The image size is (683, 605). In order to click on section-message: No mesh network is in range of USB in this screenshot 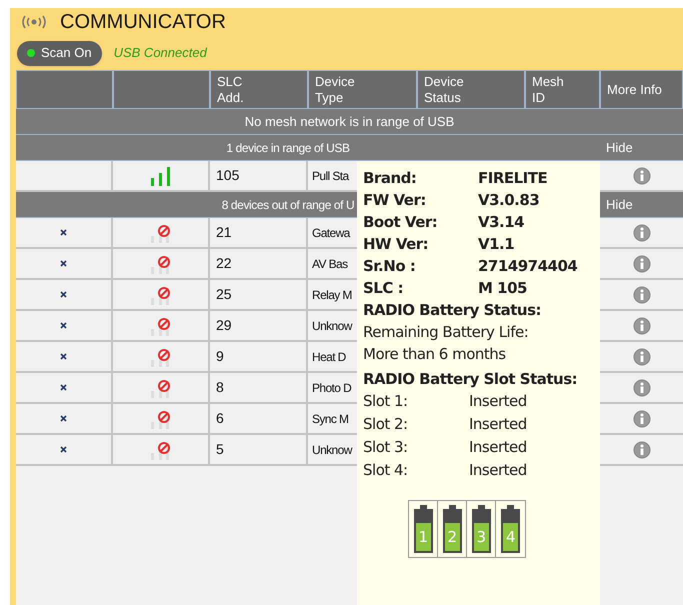, I will do `click(349, 121)`.